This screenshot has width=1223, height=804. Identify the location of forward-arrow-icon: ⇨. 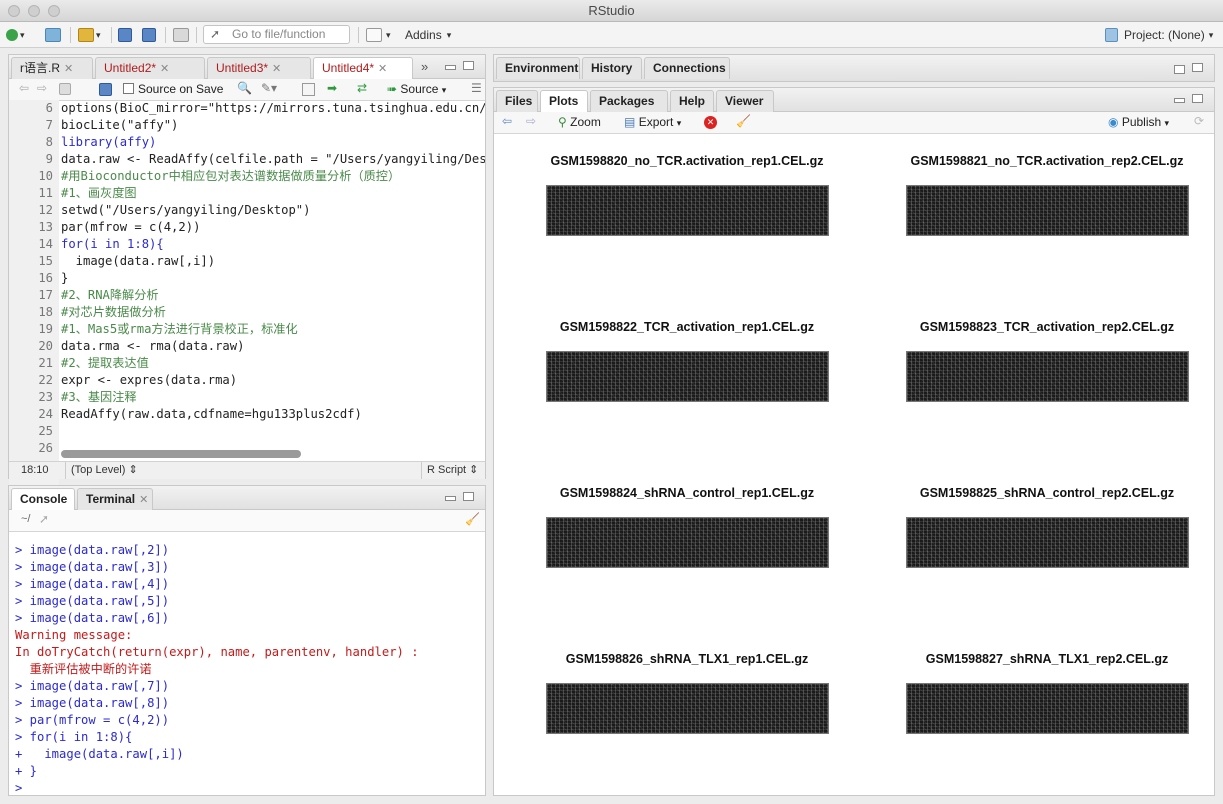
(42, 88).